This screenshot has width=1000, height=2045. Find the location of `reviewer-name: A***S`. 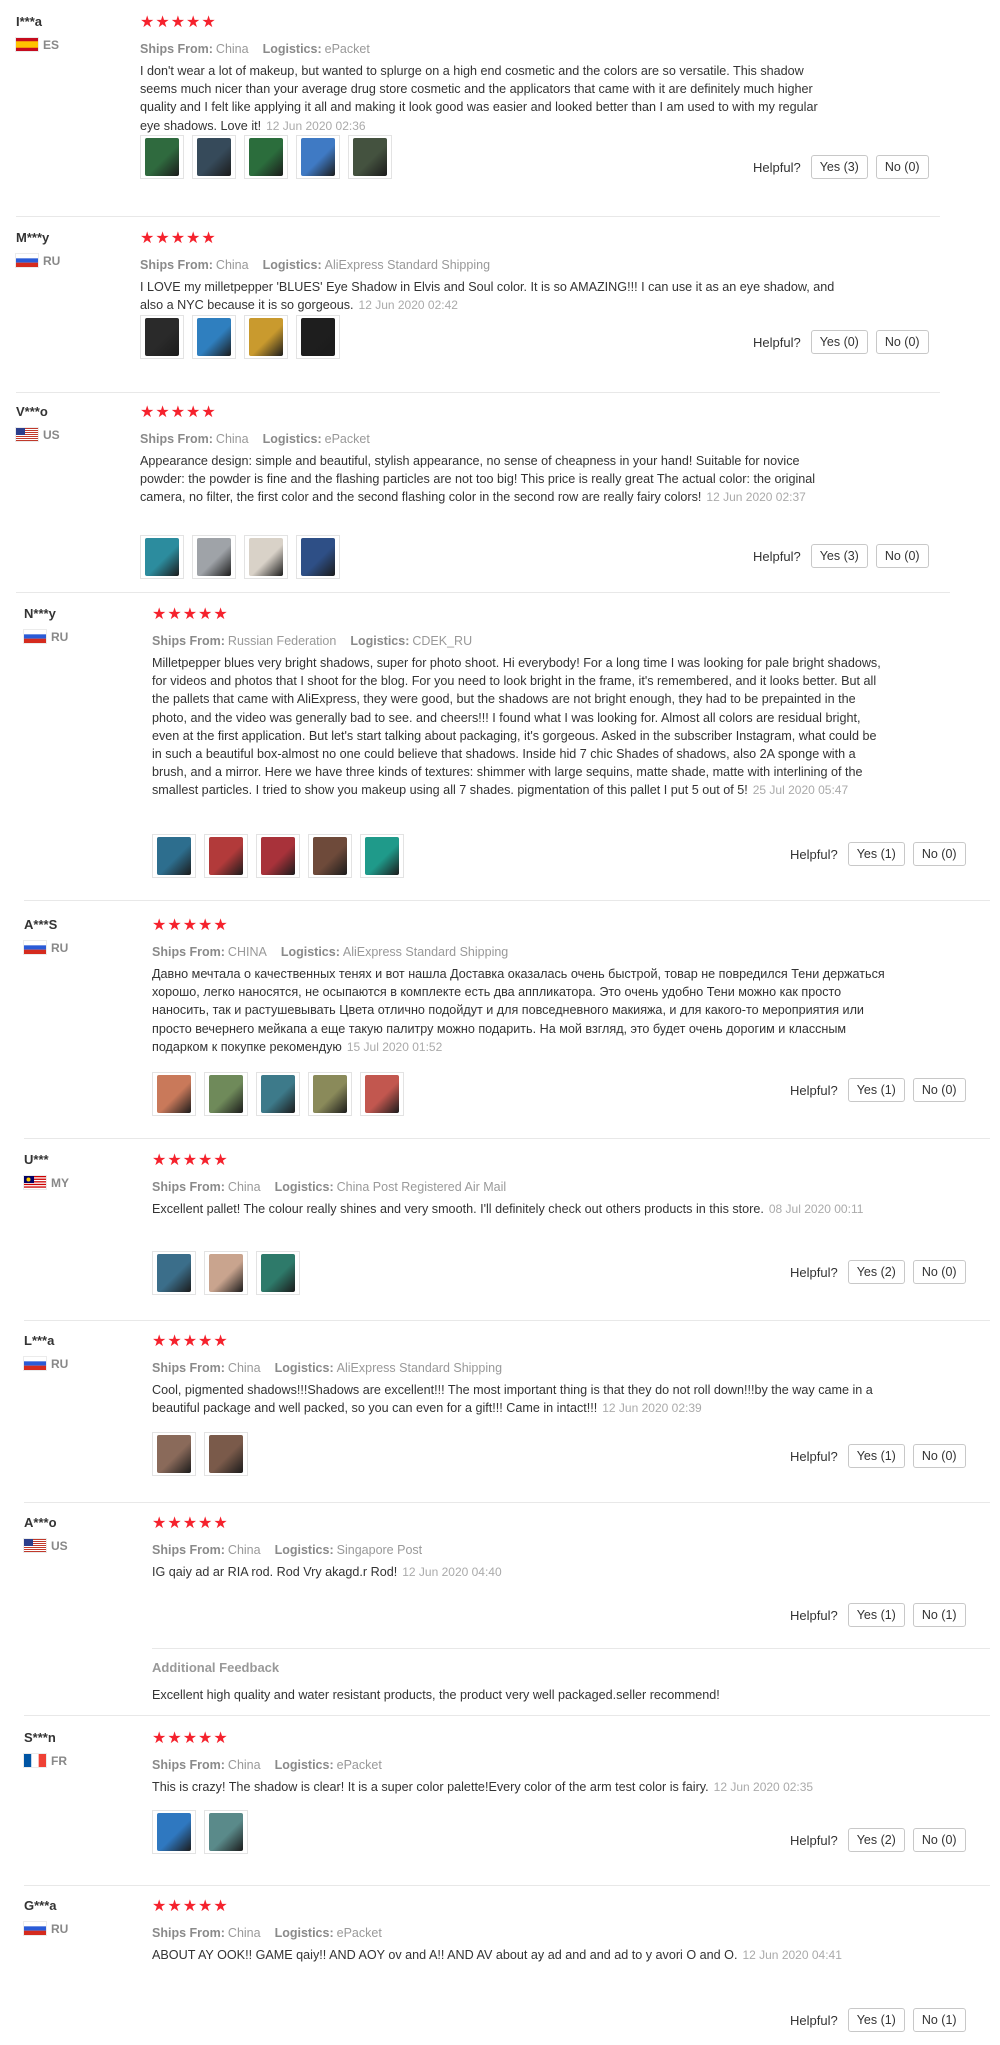

reviewer-name: A***S is located at coordinates (41, 924).